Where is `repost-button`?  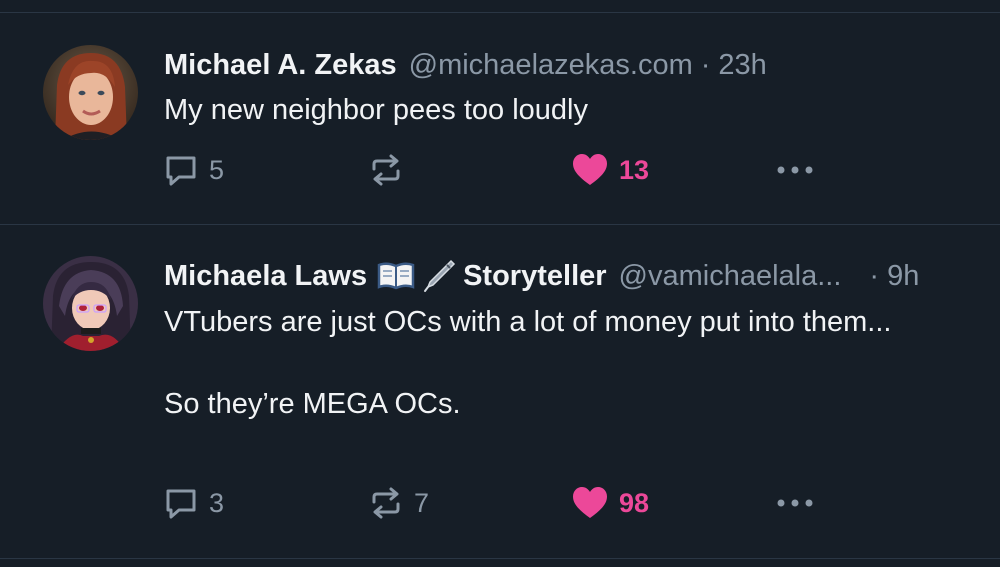
repost-button is located at coordinates (391, 170).